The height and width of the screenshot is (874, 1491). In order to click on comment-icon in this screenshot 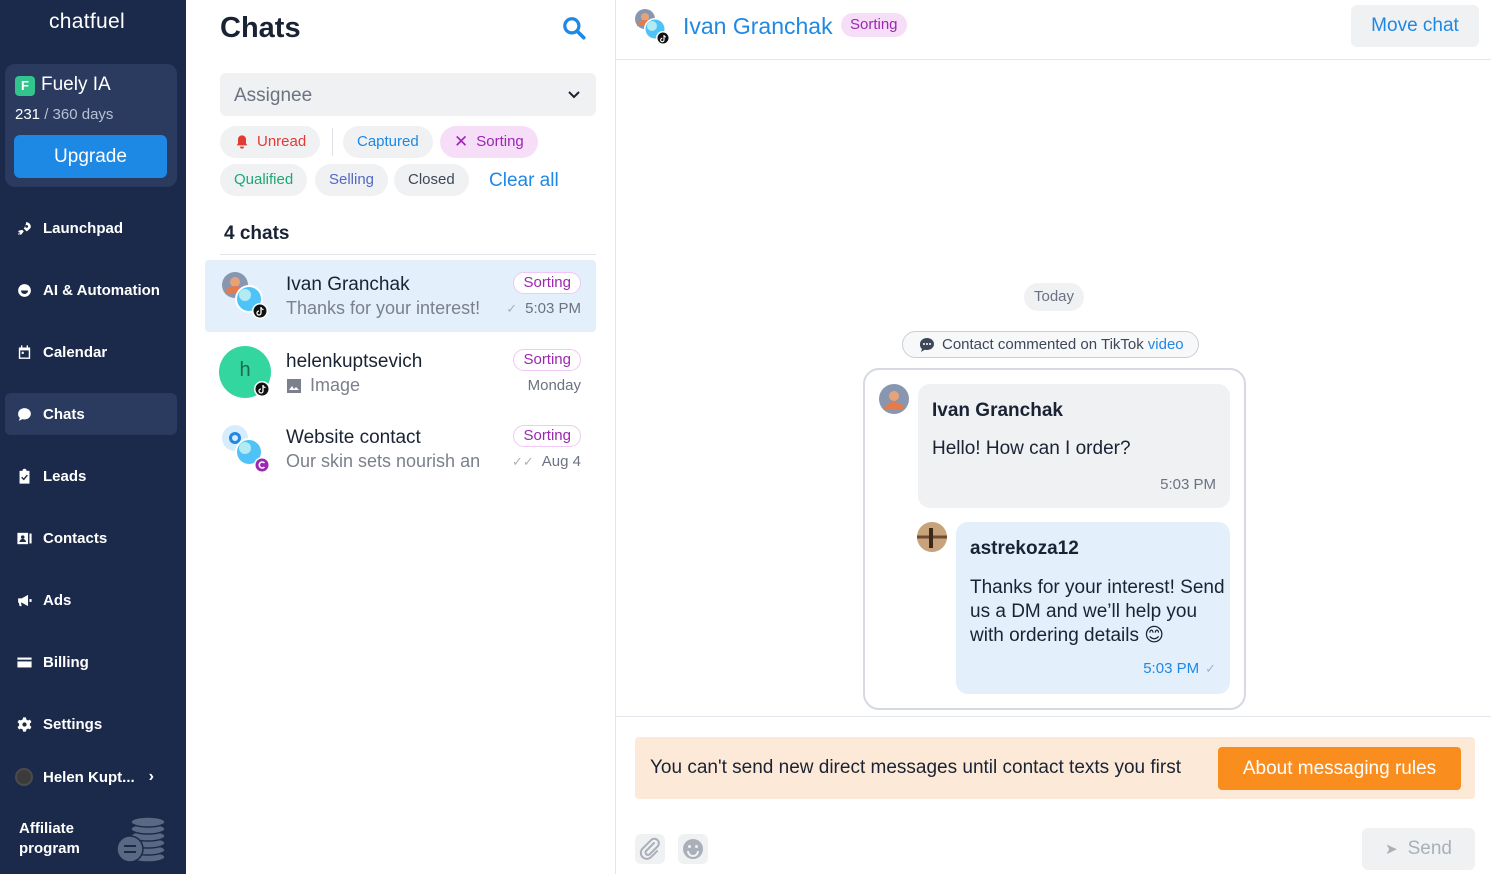, I will do `click(926, 344)`.